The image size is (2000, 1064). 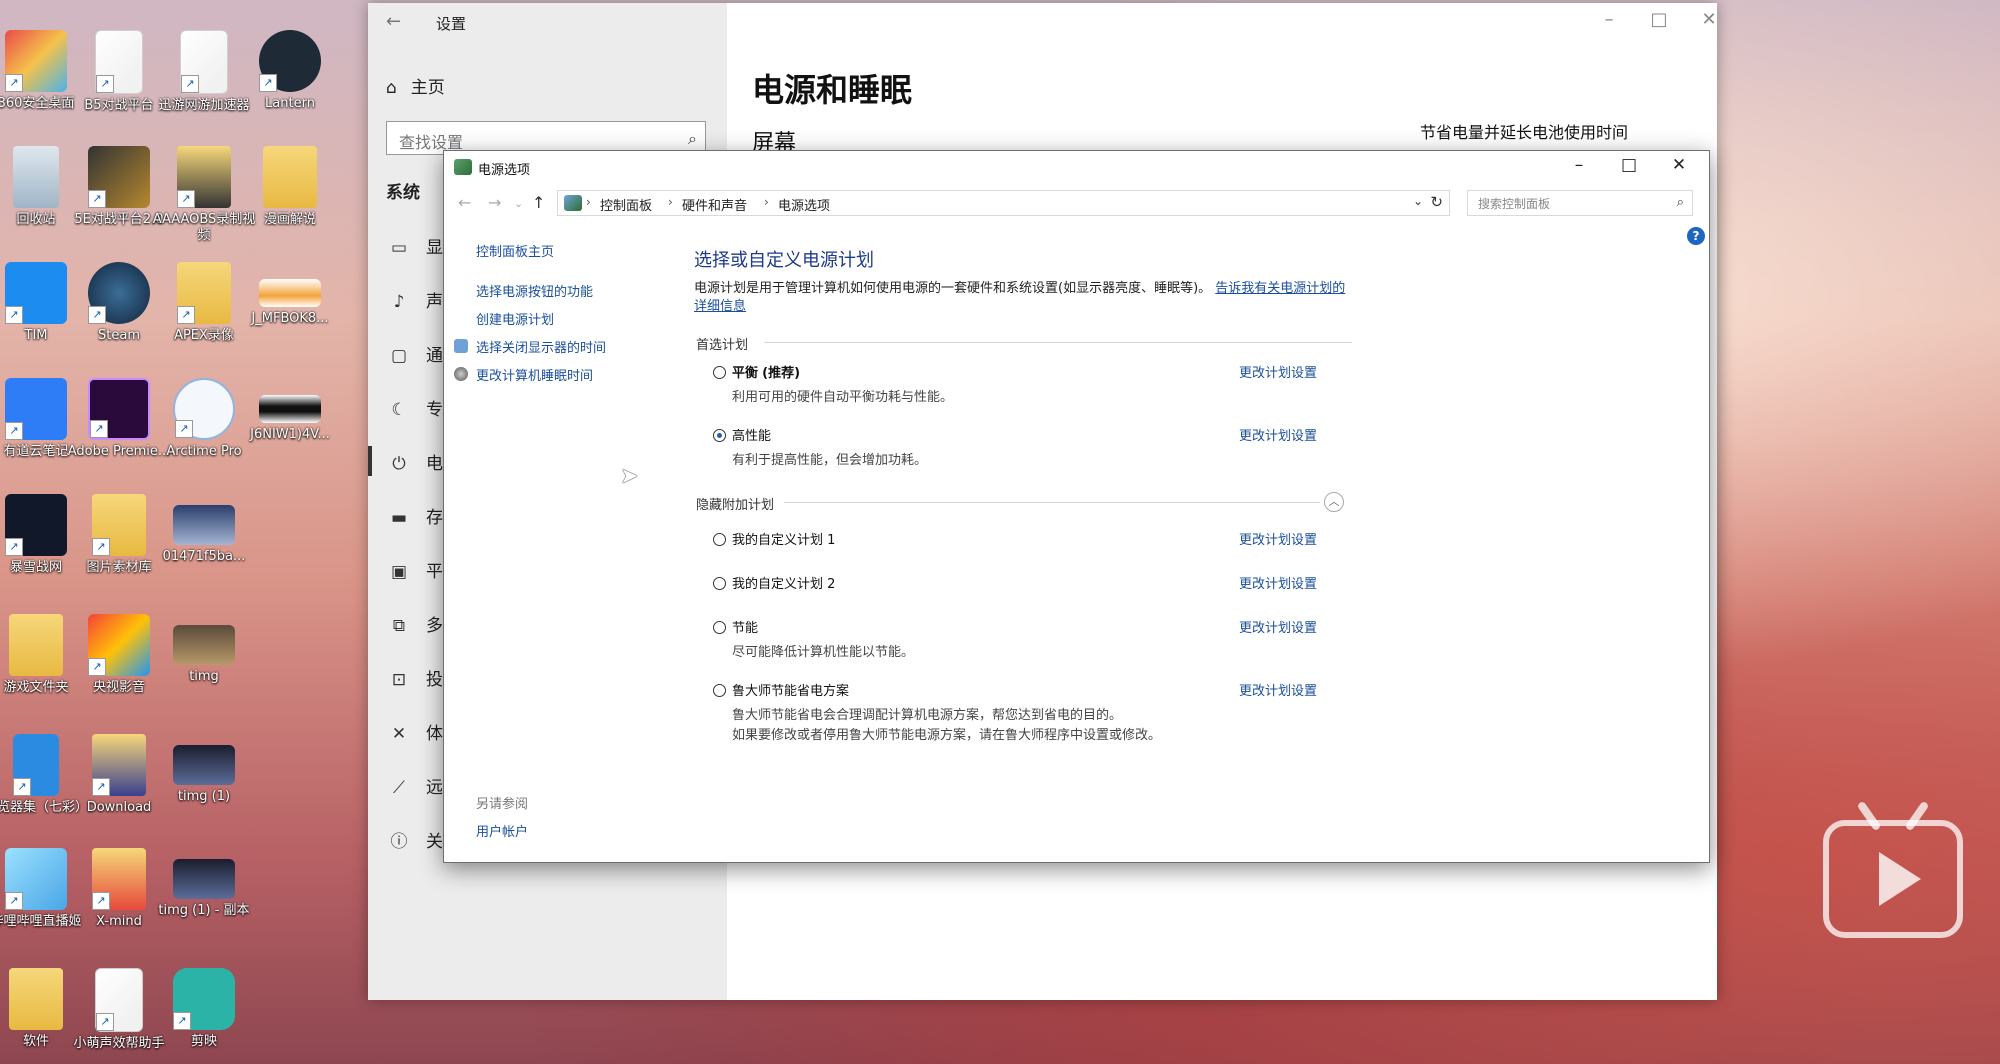 I want to click on arctime-icon, so click(x=204, y=409).